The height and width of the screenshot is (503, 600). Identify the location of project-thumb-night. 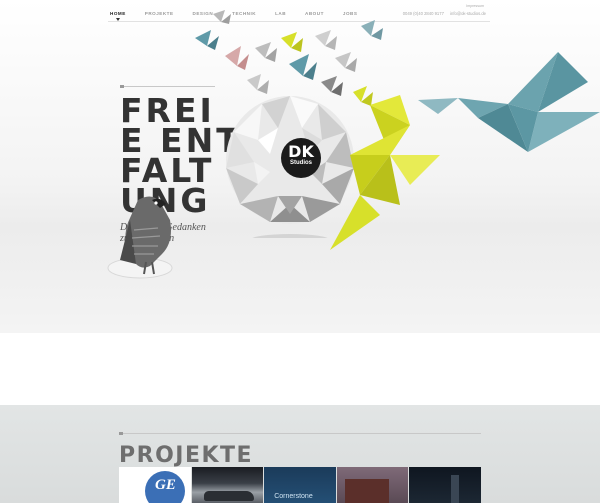
(445, 485).